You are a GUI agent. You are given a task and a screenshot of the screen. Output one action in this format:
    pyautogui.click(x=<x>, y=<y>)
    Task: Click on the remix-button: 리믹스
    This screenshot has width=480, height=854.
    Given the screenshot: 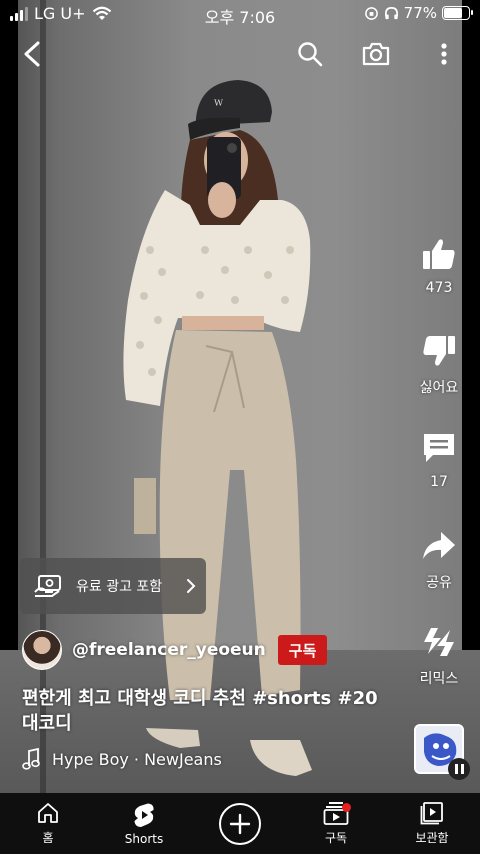 What is the action you would take?
    pyautogui.click(x=439, y=656)
    